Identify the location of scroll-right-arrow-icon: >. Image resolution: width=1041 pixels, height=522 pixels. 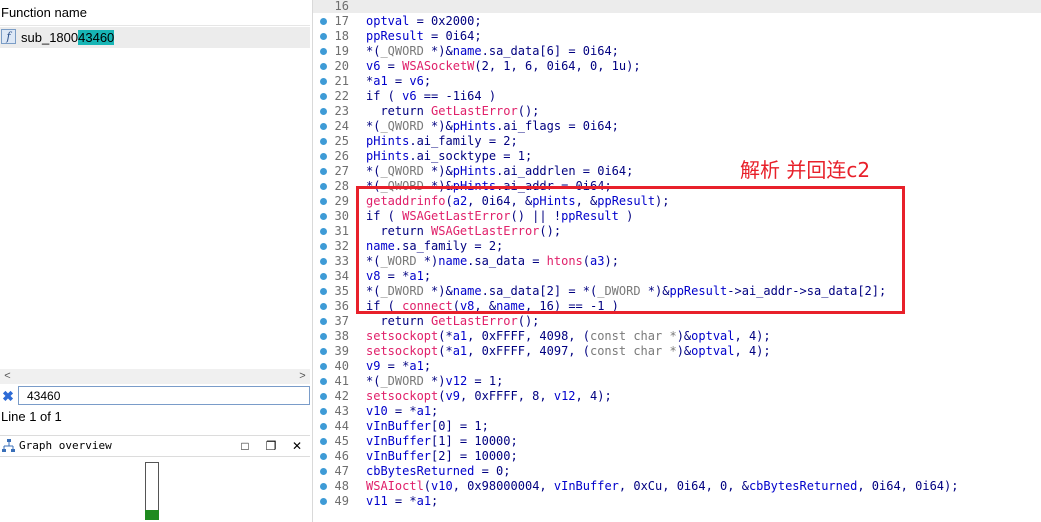
(302, 376).